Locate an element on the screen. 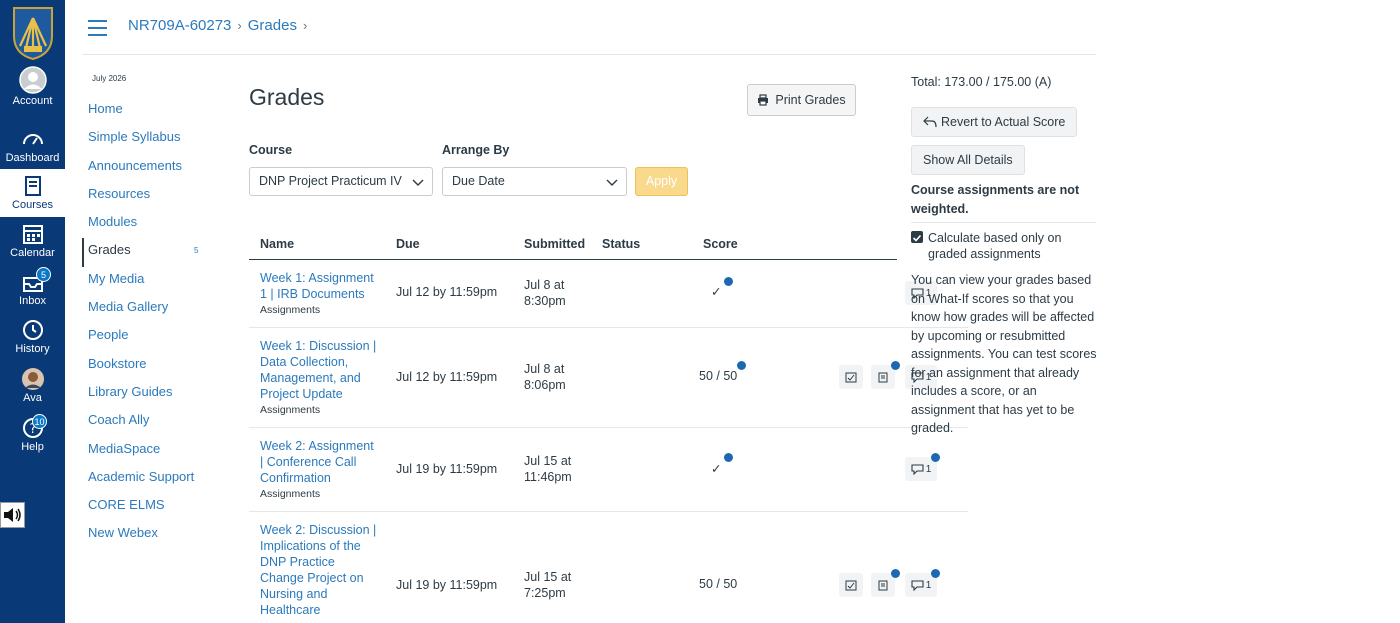 The height and width of the screenshot is (623, 1400). global-nav-label: Account is located at coordinates (32, 101).